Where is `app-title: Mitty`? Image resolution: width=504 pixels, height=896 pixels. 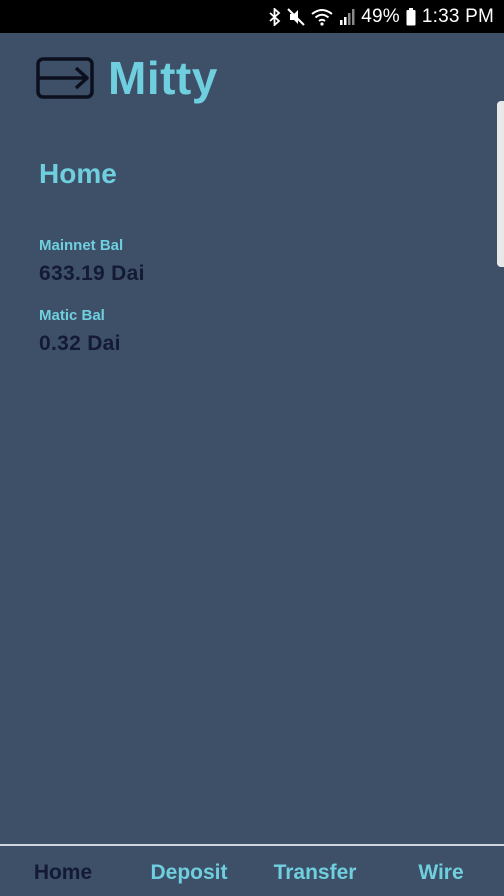 app-title: Mitty is located at coordinates (163, 78).